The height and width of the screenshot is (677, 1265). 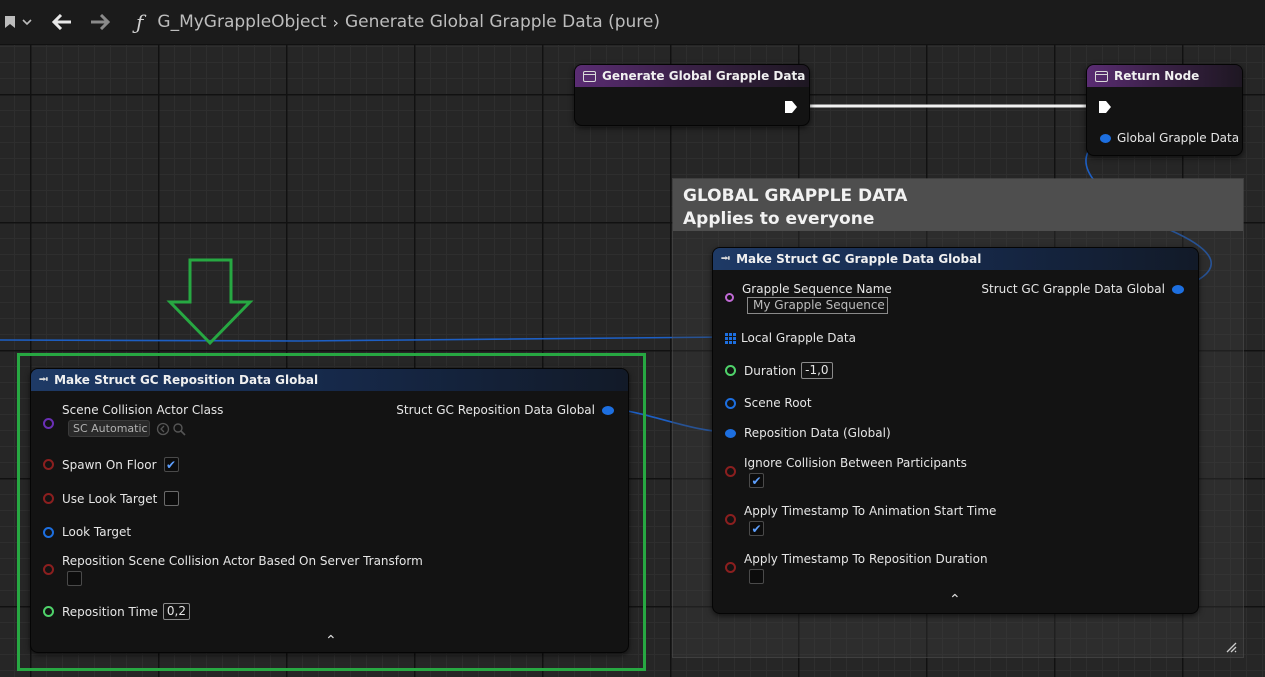 I want to click on scene-class-dropdown: SC Automatic, so click(x=109, y=428).